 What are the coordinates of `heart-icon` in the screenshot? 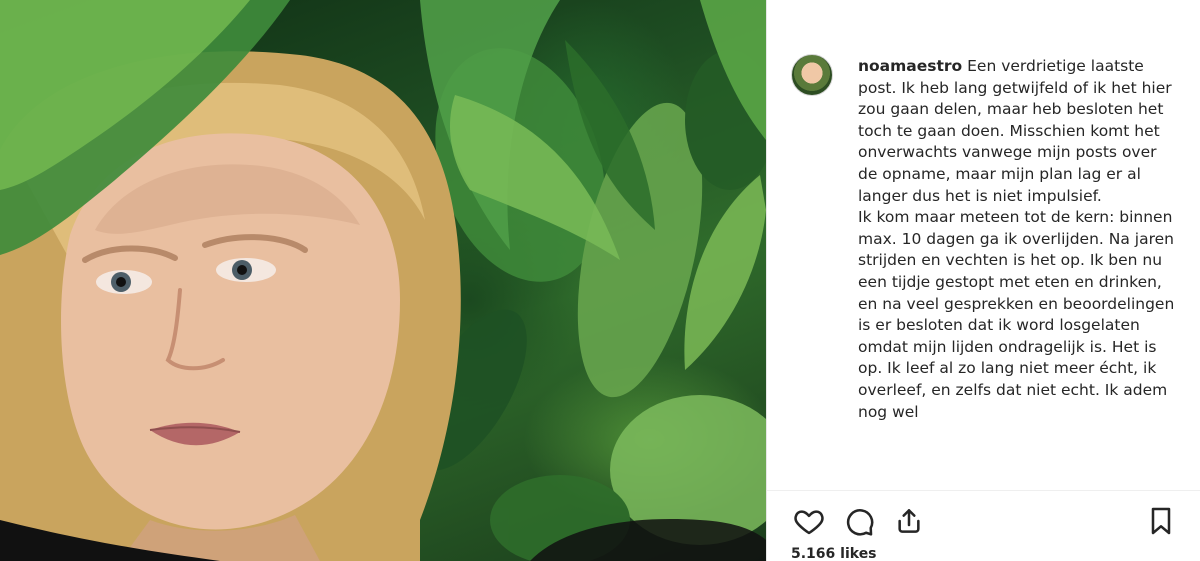 It's located at (809, 522).